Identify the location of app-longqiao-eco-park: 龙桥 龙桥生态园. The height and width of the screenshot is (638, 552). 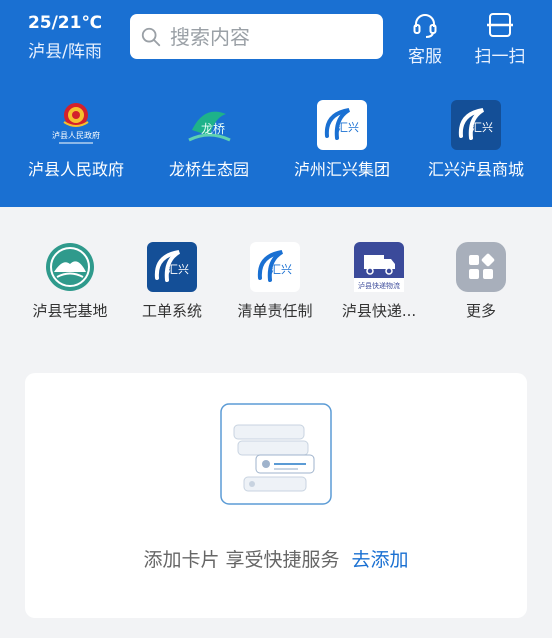
(209, 140).